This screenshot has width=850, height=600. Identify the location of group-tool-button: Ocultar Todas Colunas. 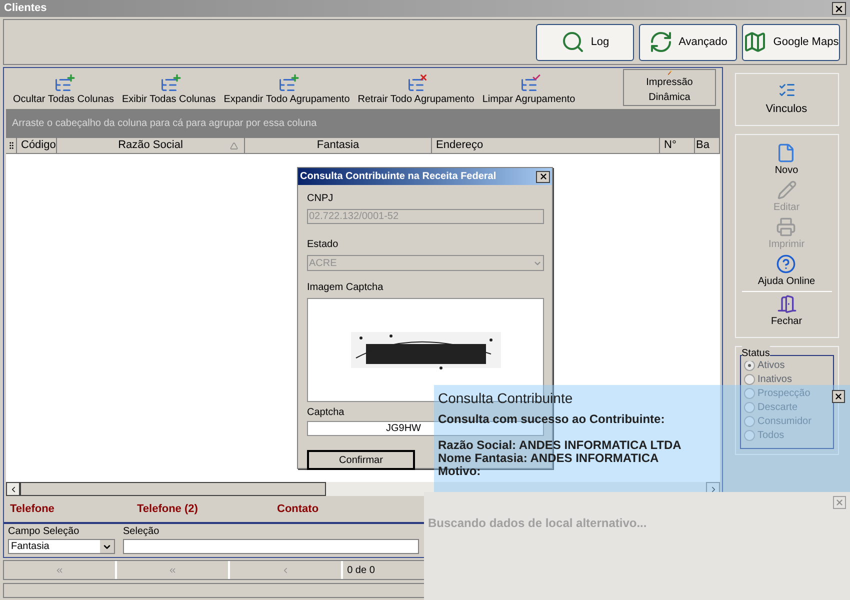
(63, 91).